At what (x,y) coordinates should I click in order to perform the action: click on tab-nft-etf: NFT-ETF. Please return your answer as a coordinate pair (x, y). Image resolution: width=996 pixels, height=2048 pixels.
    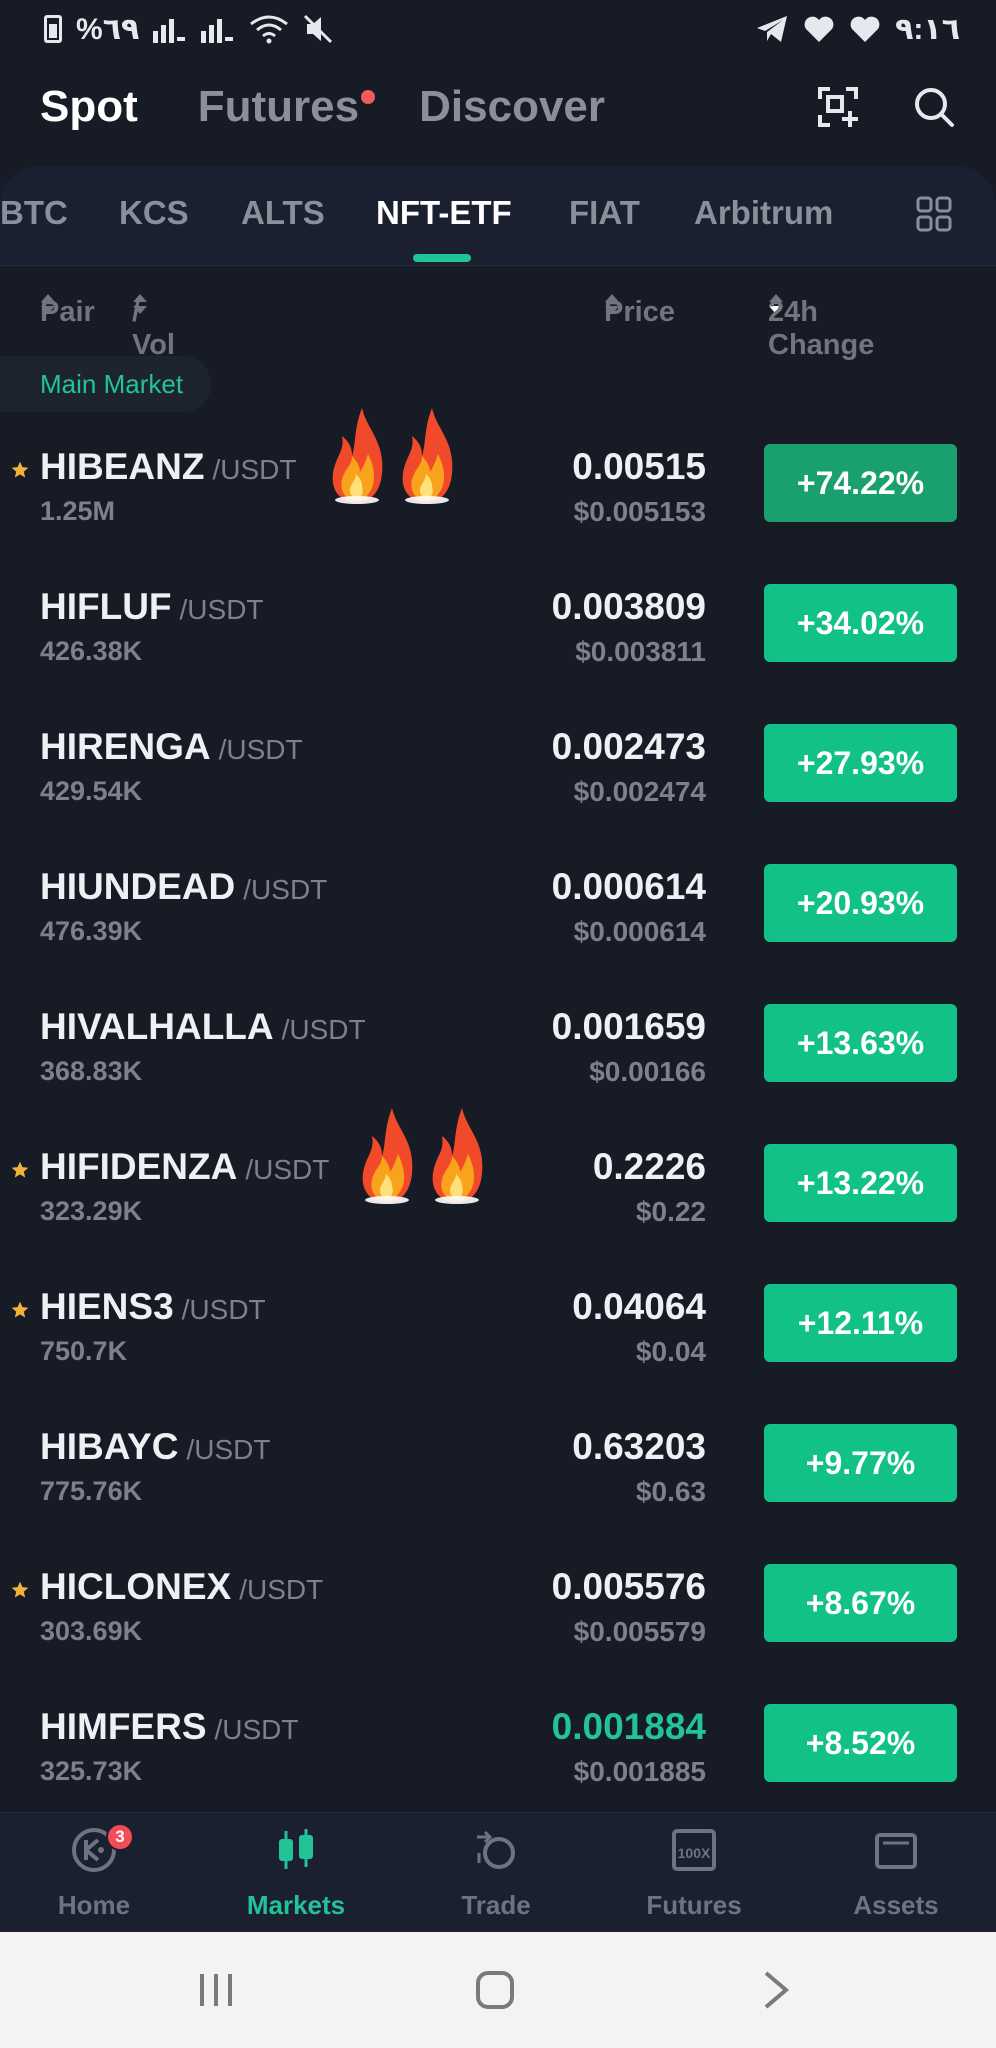
    Looking at the image, I should click on (444, 213).